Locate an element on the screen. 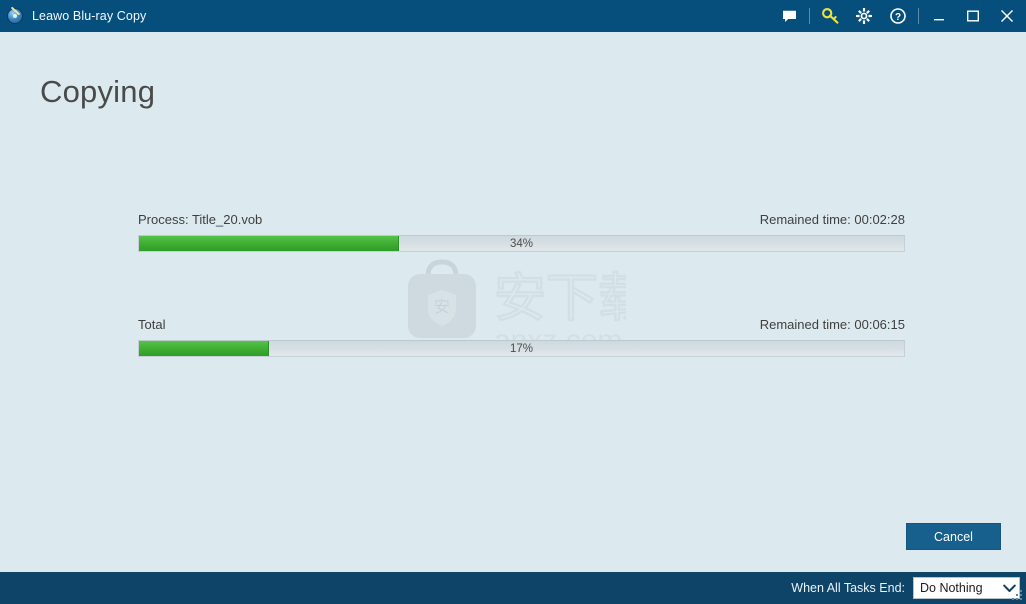  total-label: Total is located at coordinates (152, 324).